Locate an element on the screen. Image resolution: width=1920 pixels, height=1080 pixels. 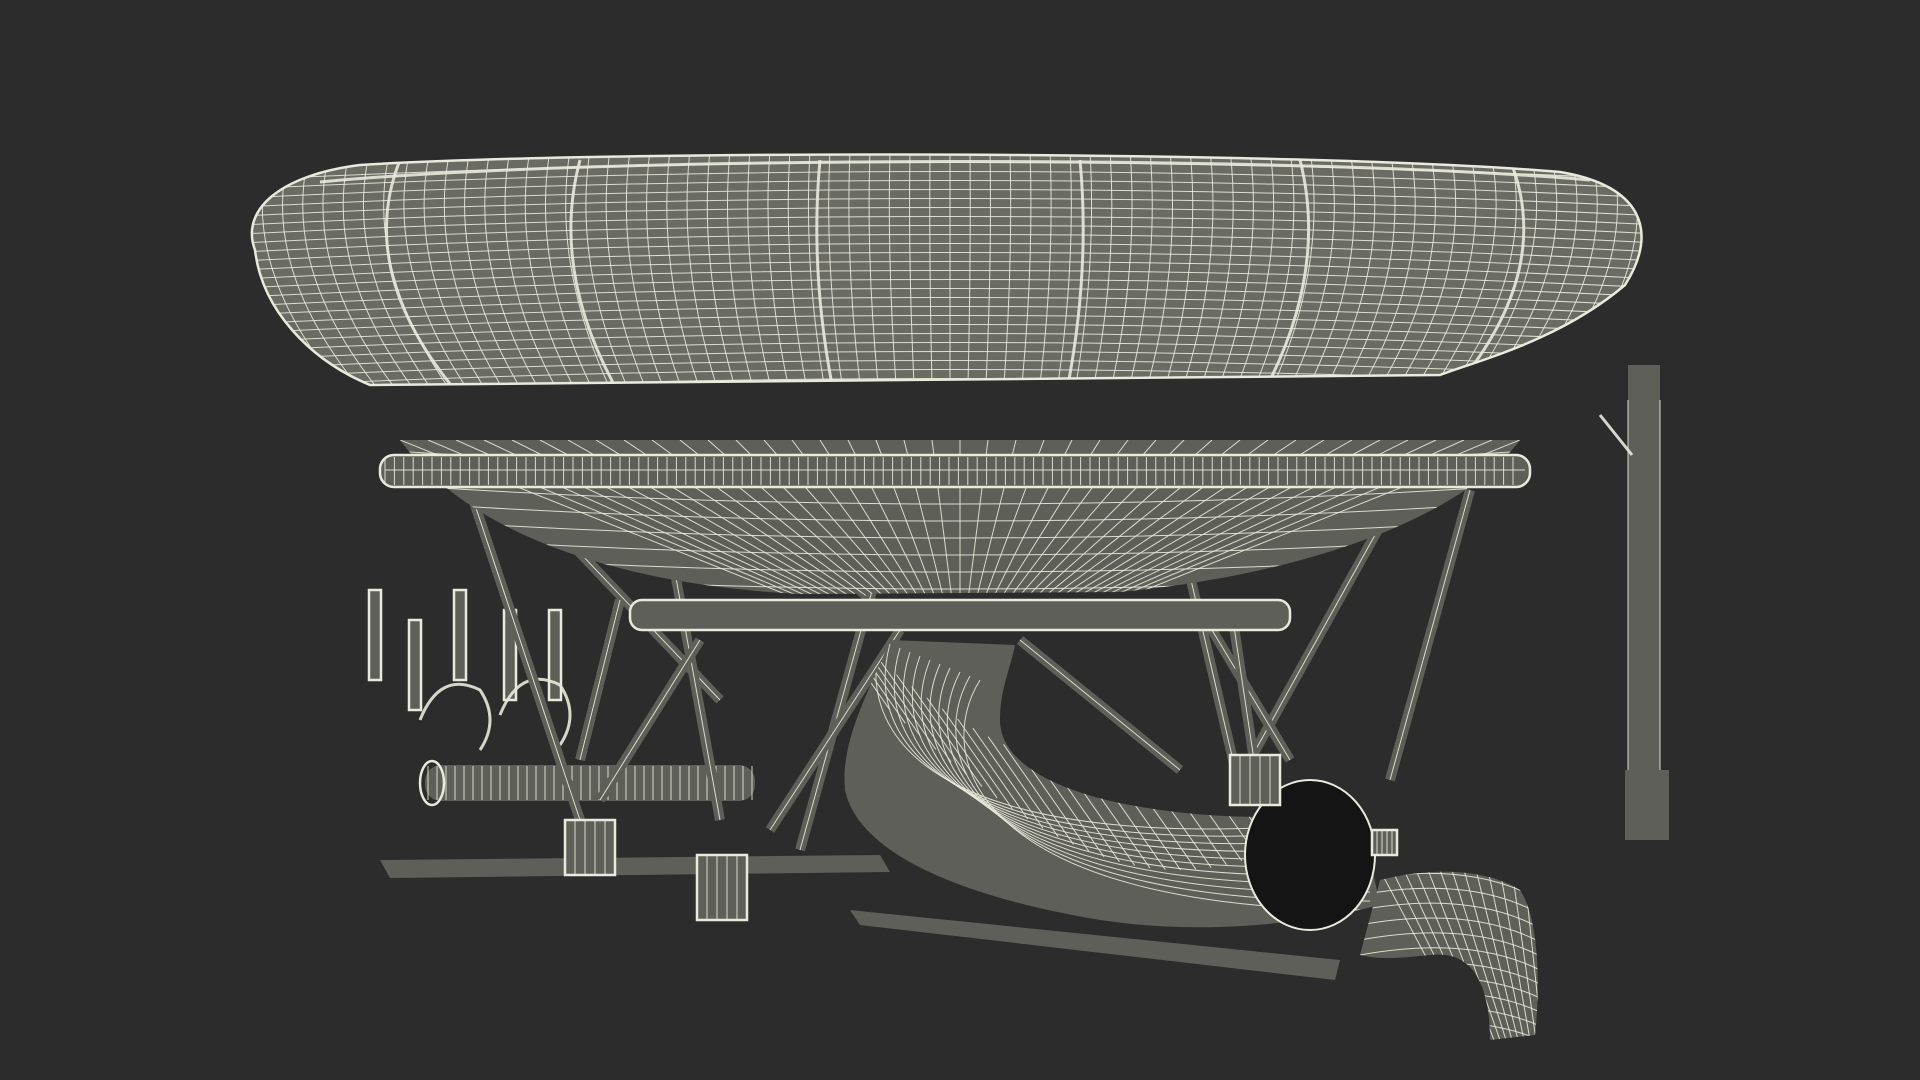
tube-slide is located at coordinates (1112, 785).